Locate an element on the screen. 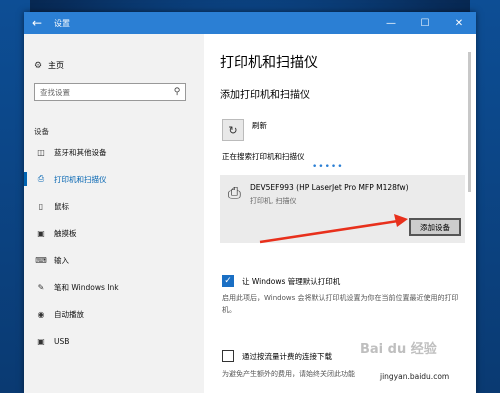 This screenshot has width=500, height=393. search-icon: ⚲ is located at coordinates (177, 92).